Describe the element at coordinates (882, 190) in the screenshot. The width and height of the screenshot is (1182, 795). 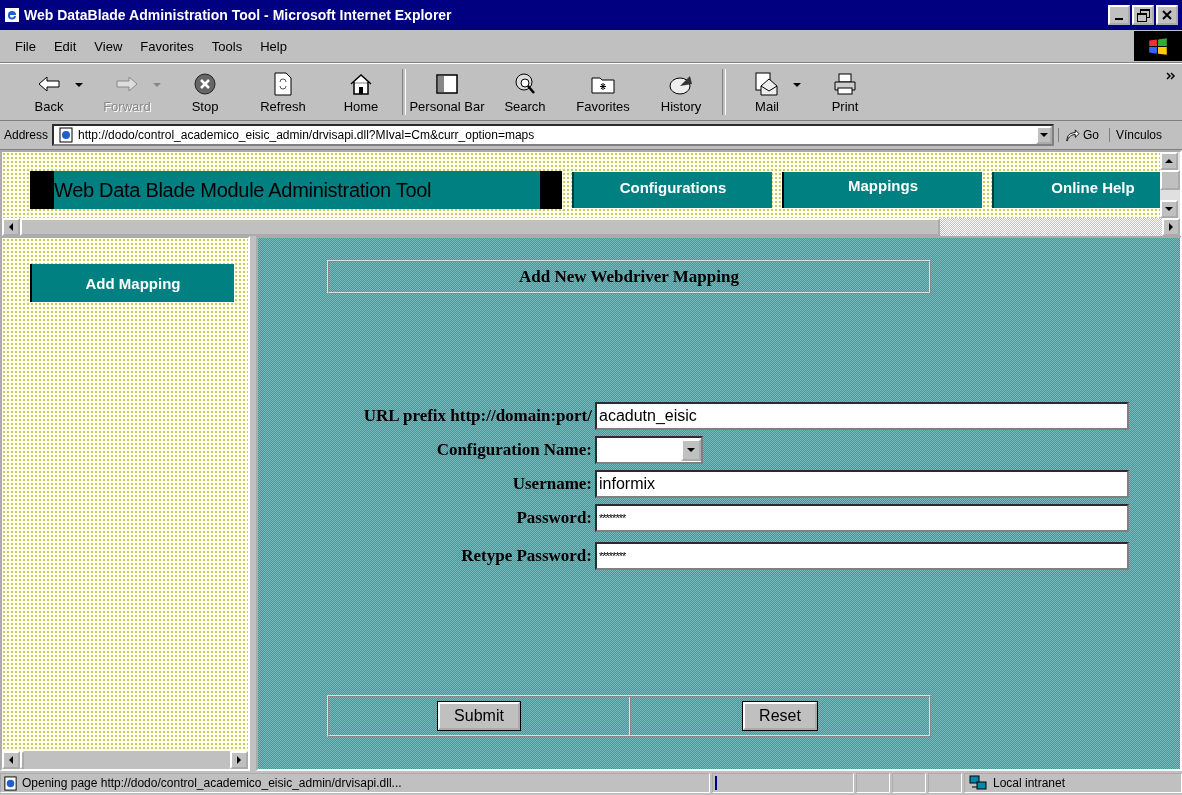
I see `nav-tab: Mappings` at that location.